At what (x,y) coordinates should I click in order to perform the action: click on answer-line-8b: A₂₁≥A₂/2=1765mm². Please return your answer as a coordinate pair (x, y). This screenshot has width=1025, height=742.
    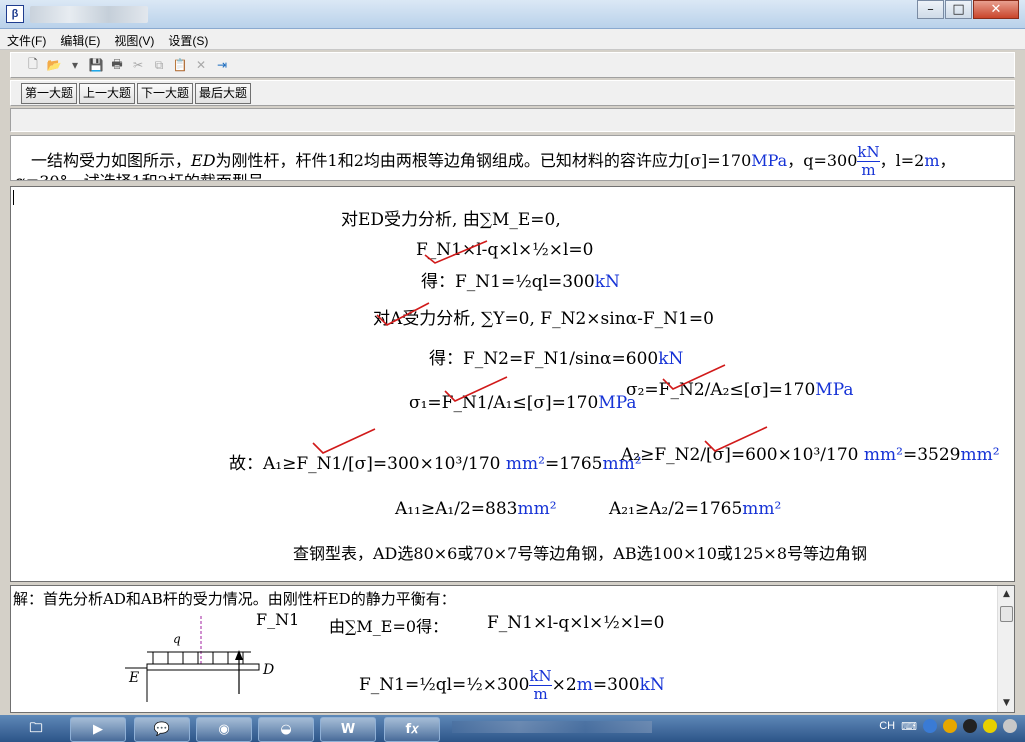
    Looking at the image, I should click on (695, 509).